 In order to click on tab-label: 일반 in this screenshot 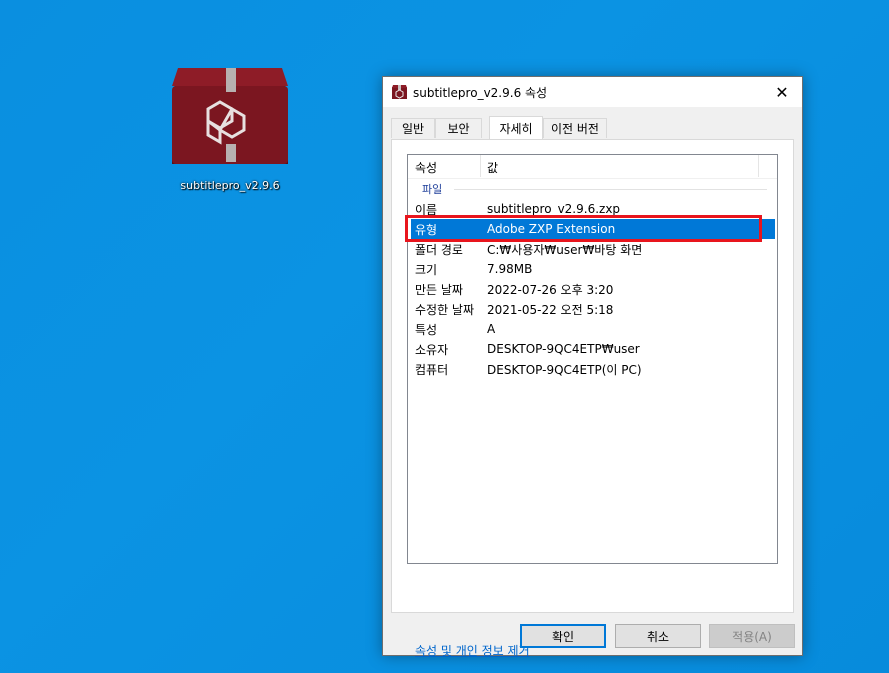, I will do `click(413, 129)`.